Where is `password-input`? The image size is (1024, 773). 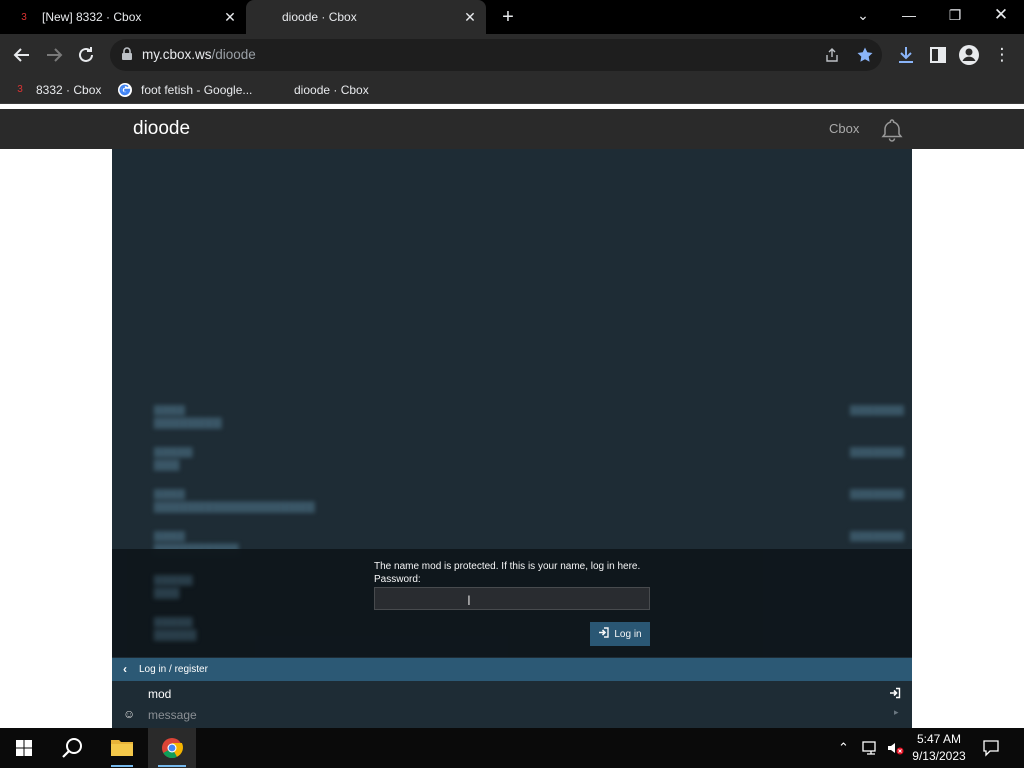 password-input is located at coordinates (512, 598).